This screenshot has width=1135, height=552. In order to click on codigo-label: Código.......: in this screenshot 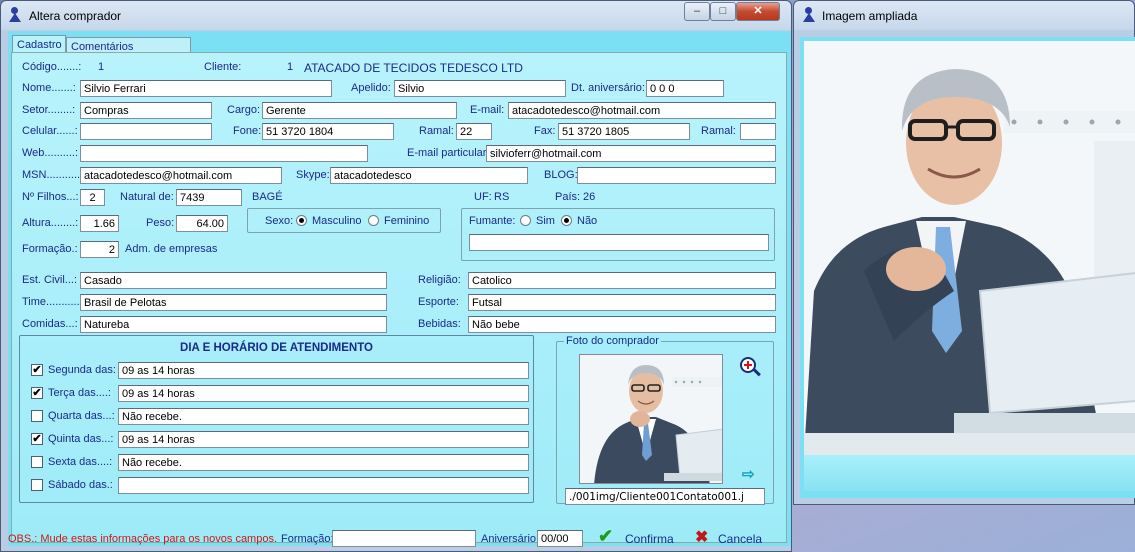, I will do `click(52, 67)`.